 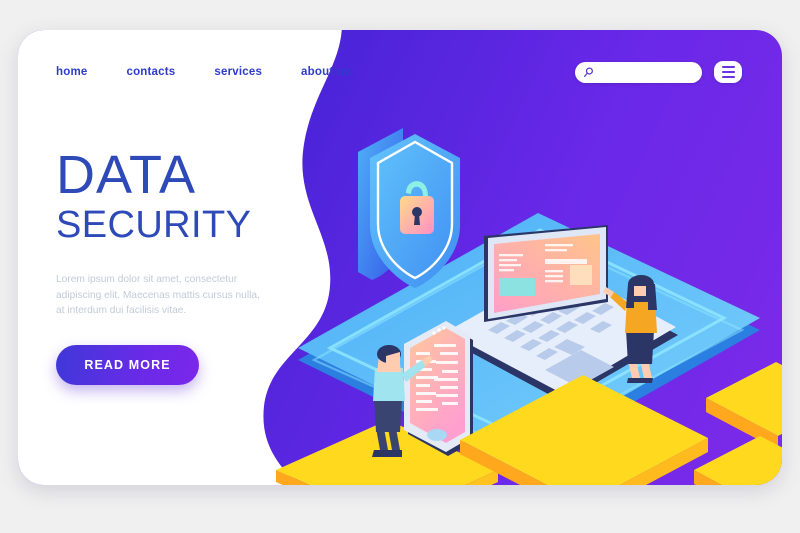 I want to click on page-title-line1: DATA, so click(x=126, y=175).